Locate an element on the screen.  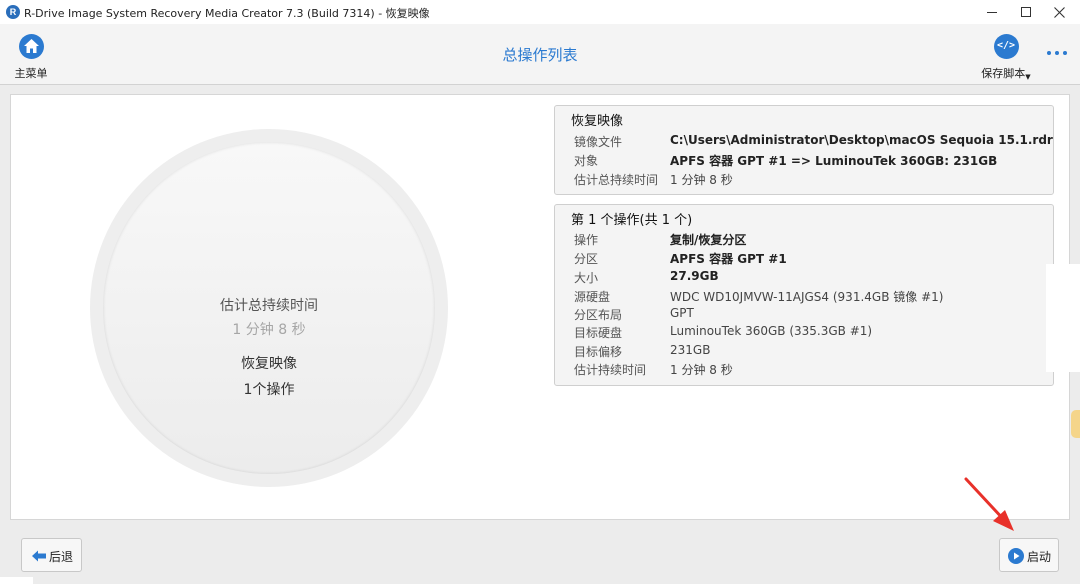
back-button: 后退 is located at coordinates (51, 555).